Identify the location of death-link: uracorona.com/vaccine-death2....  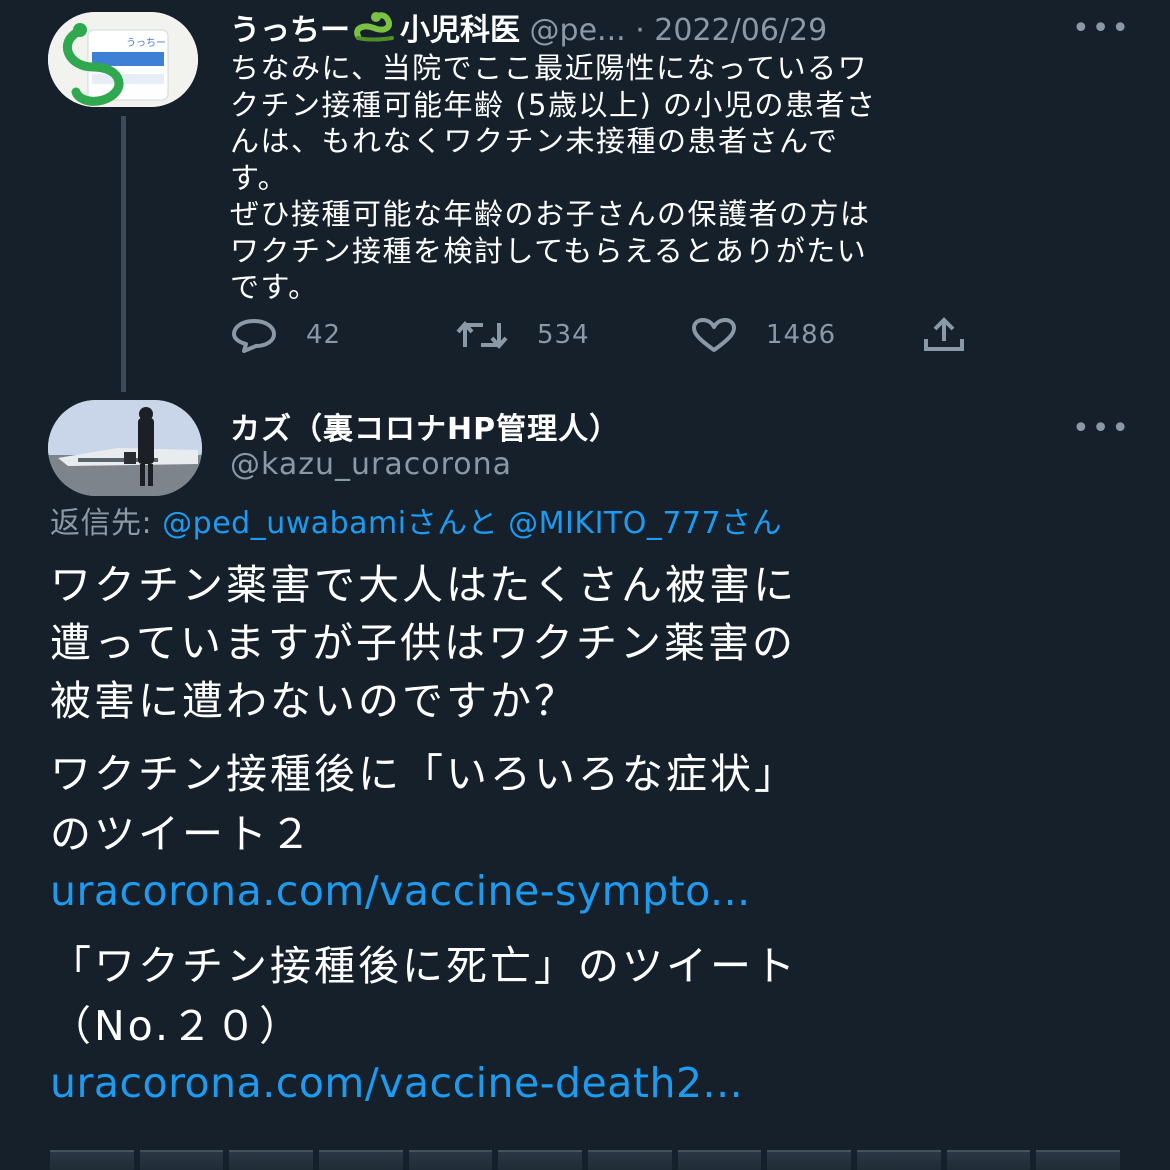
(595, 1083).